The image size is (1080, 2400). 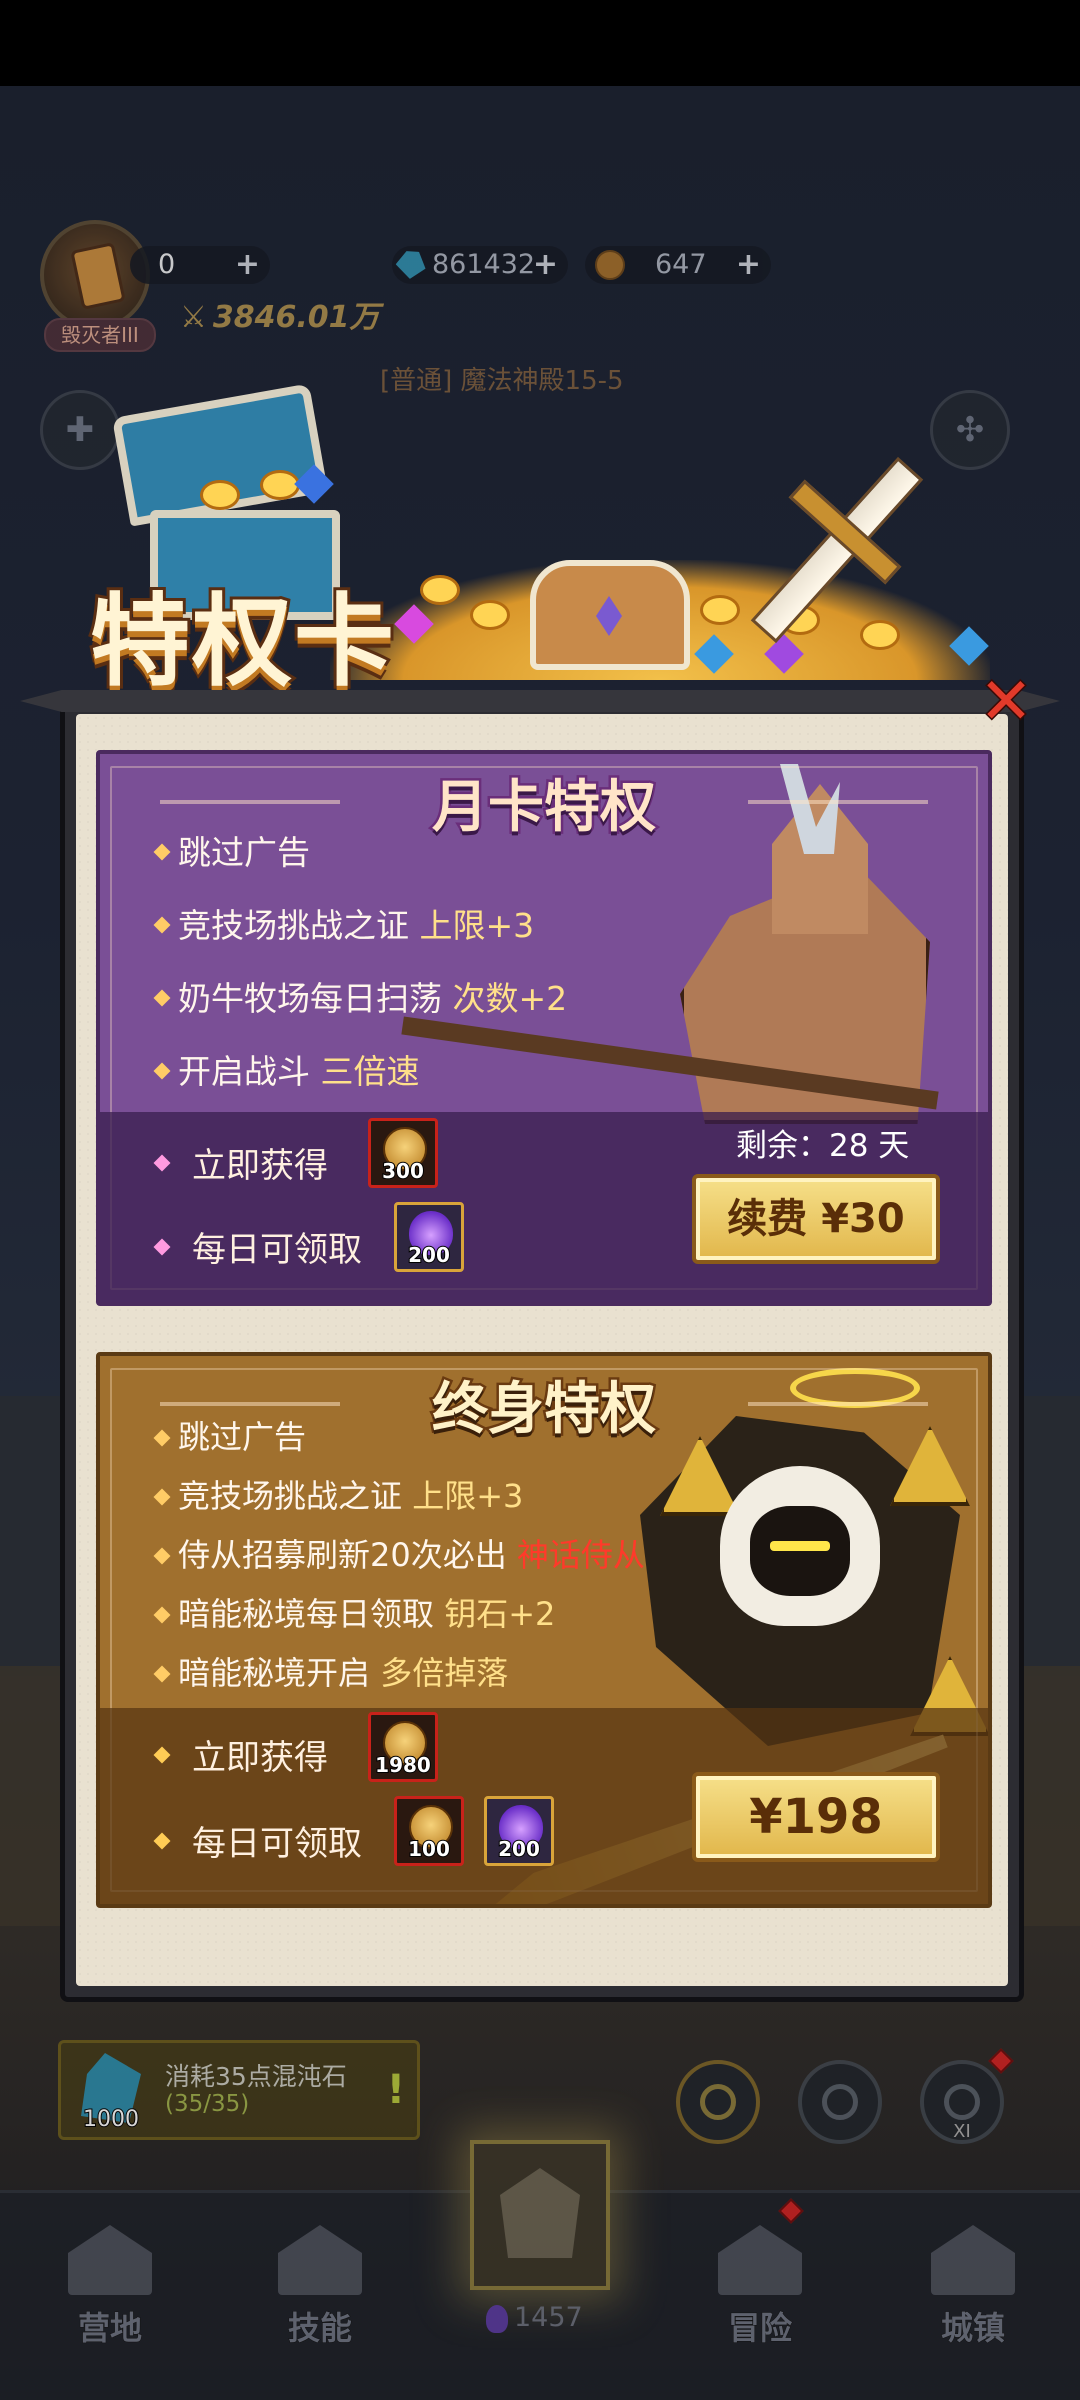 What do you see at coordinates (80, 430) in the screenshot?
I see `settings-icon: ✚` at bounding box center [80, 430].